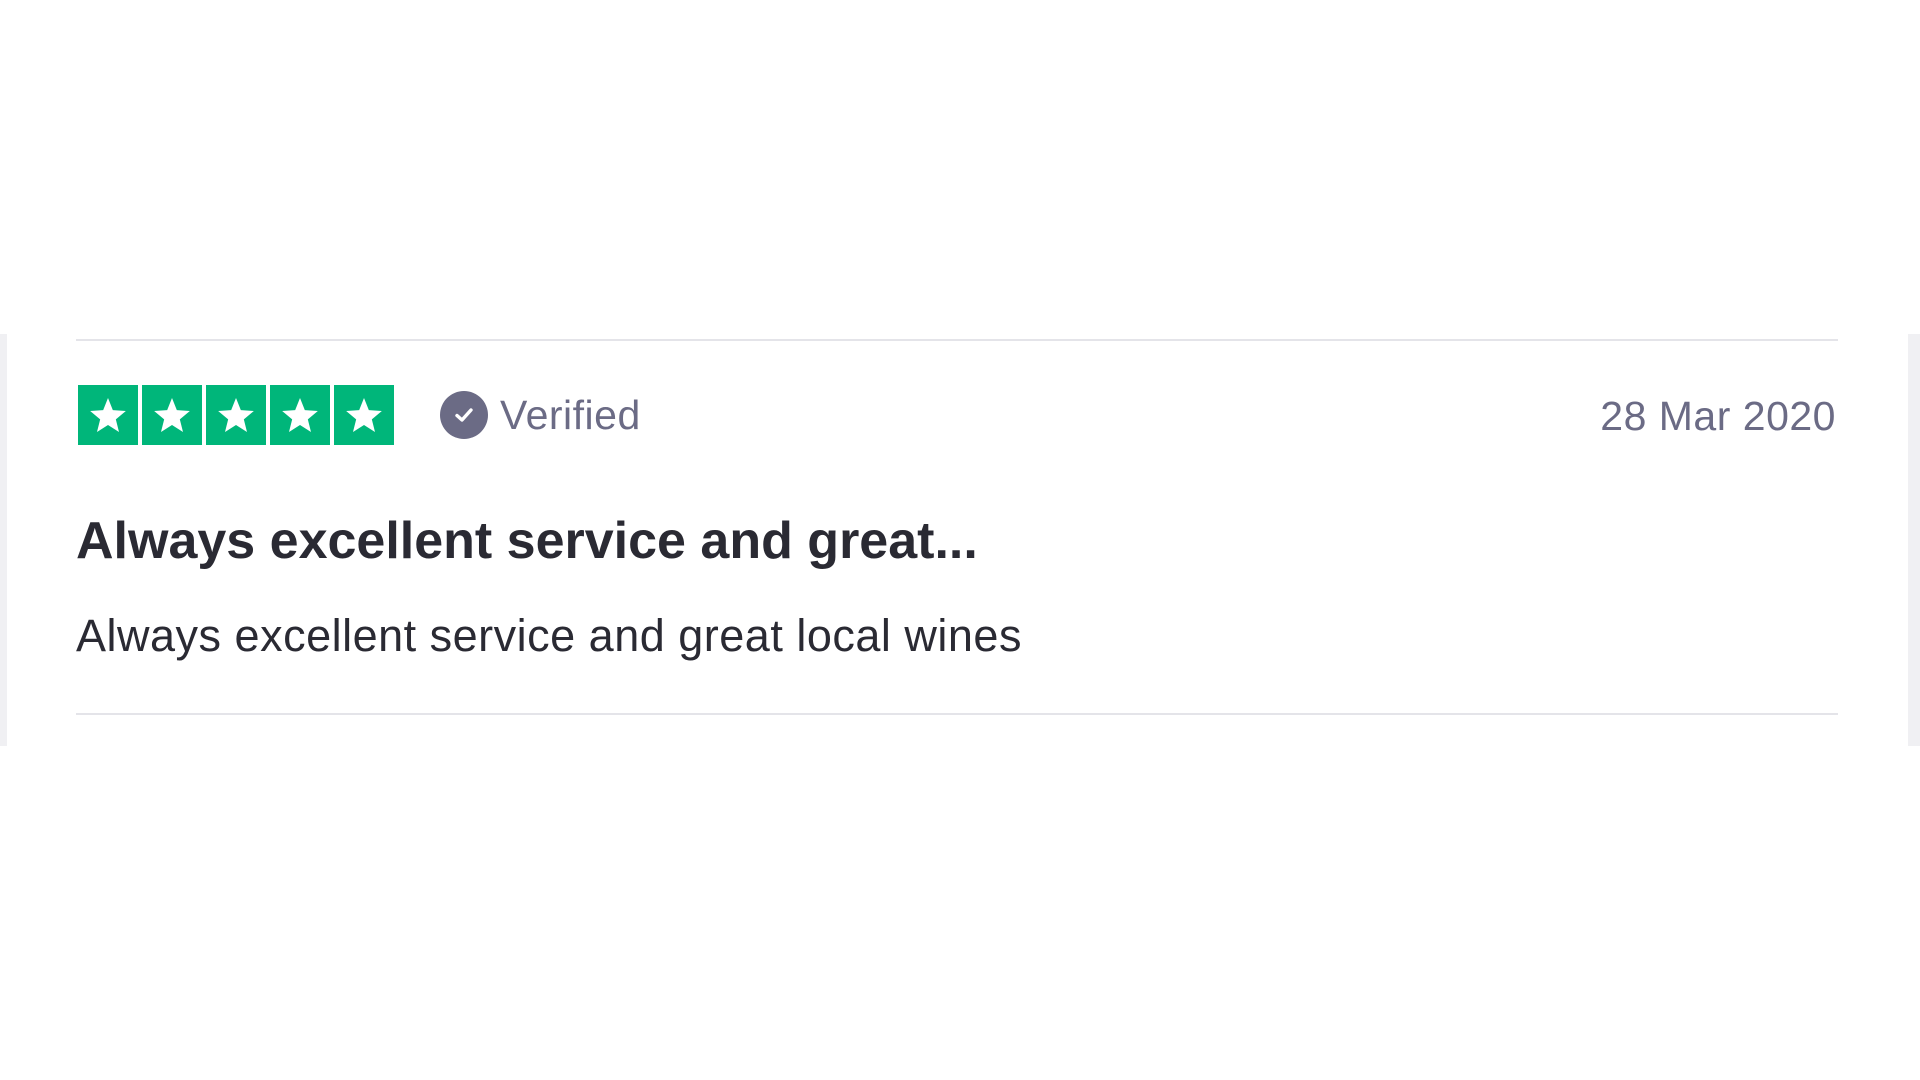 The height and width of the screenshot is (1080, 1920). I want to click on right-scroll-edge, so click(1914, 540).